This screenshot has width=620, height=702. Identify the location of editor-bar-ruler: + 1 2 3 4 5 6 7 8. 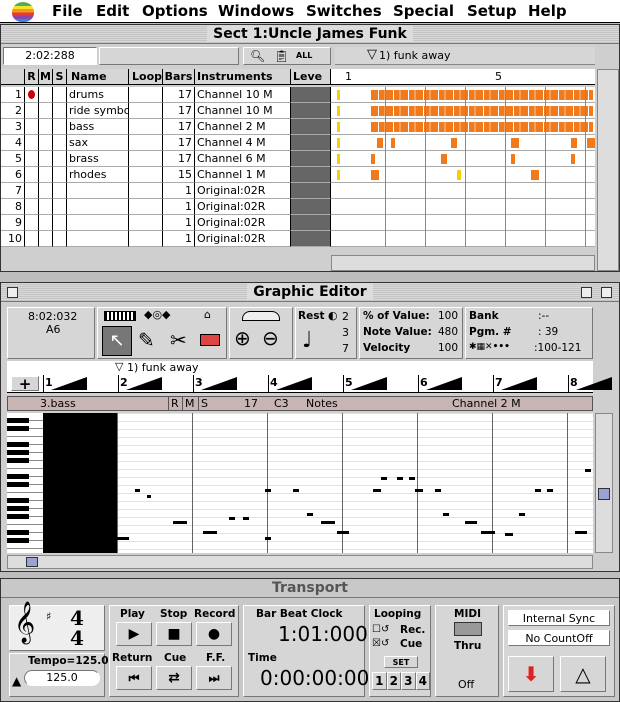
(309, 384).